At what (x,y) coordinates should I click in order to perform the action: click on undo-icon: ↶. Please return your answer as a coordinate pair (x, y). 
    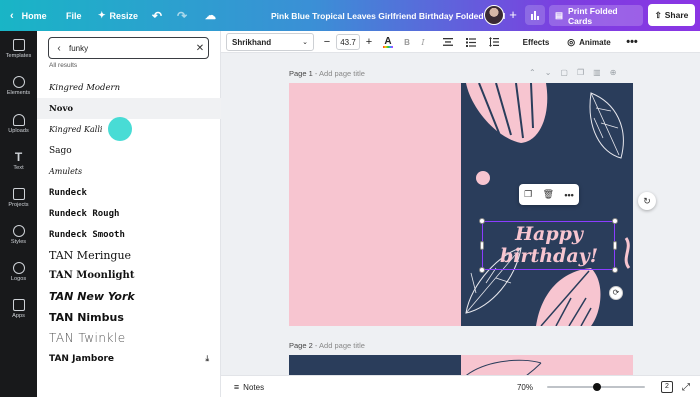
    Looking at the image, I should click on (157, 15).